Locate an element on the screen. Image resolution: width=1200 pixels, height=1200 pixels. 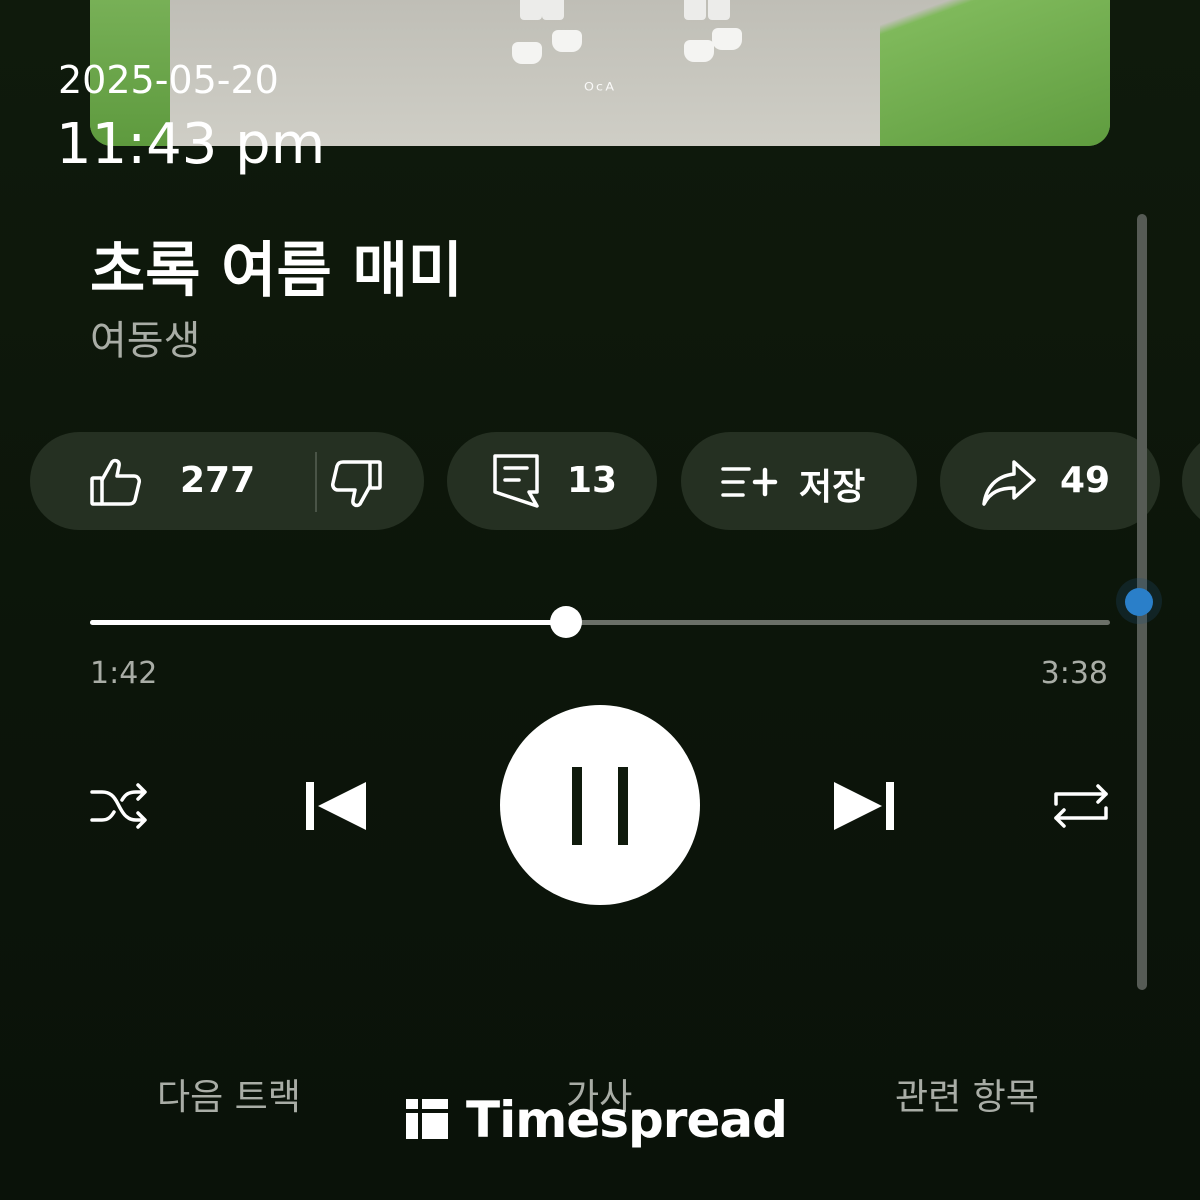
play-pause-button is located at coordinates (600, 805).